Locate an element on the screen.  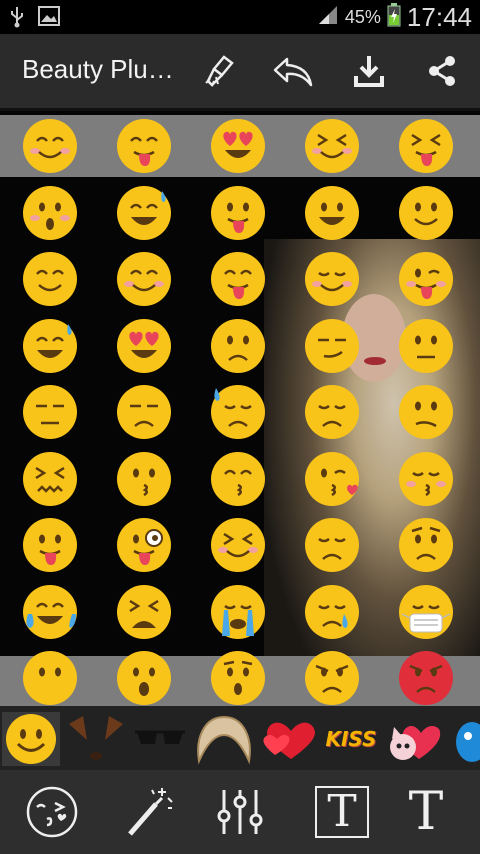
pouting-icon is located at coordinates (426, 678).